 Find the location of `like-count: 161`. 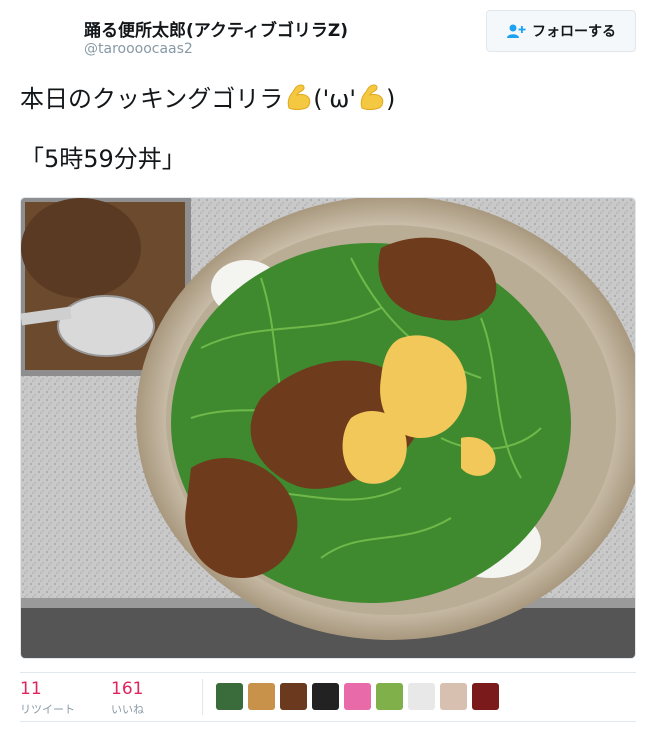

like-count: 161 is located at coordinates (127, 689).